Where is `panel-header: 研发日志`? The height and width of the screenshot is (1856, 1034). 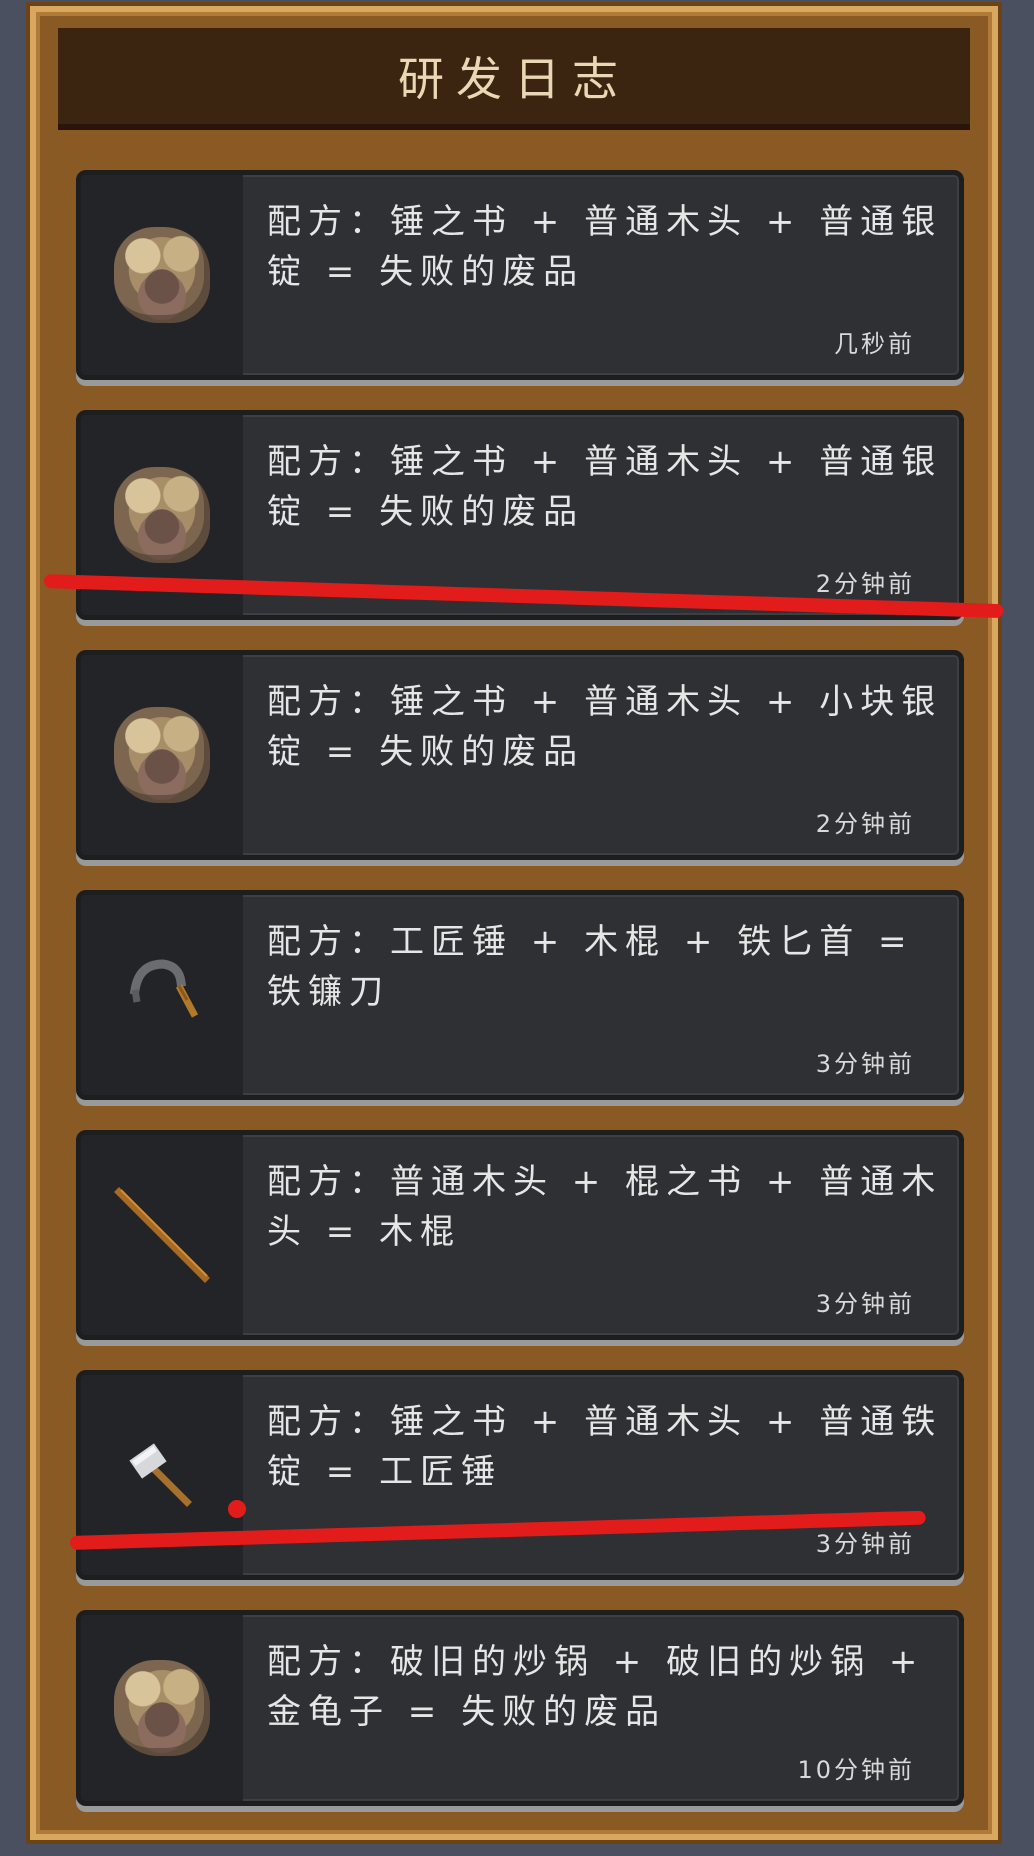 panel-header: 研发日志 is located at coordinates (514, 79).